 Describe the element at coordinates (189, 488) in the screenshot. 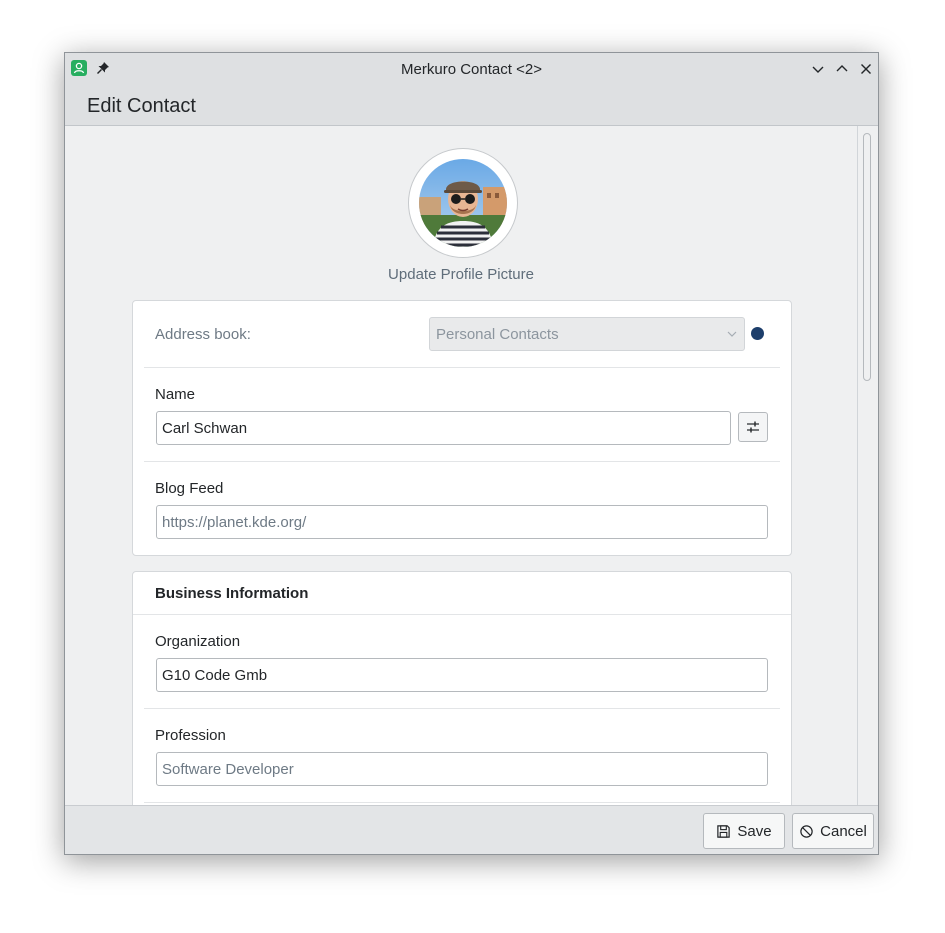

I see `blog-feed-label: Blog Feed` at that location.